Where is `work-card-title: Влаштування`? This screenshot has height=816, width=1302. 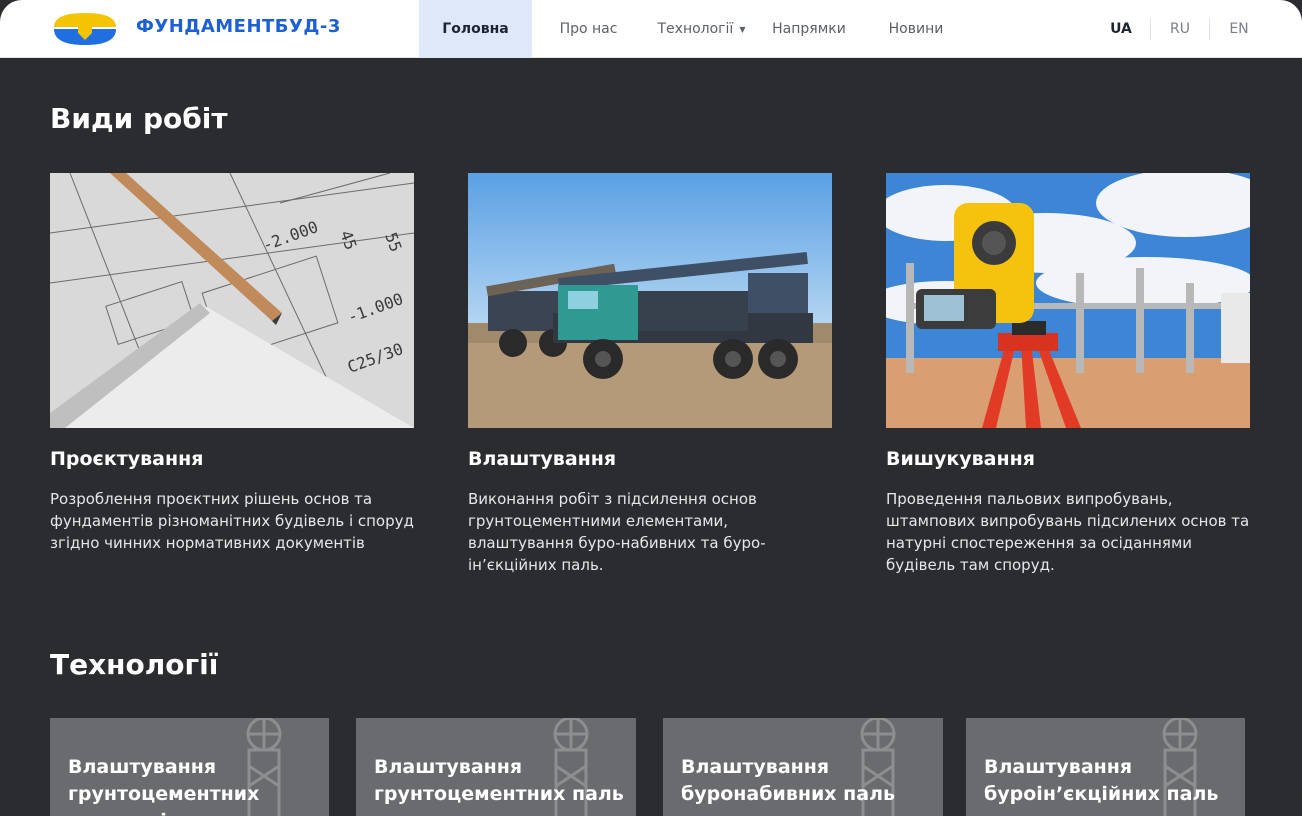
work-card-title: Влаштування is located at coordinates (542, 459).